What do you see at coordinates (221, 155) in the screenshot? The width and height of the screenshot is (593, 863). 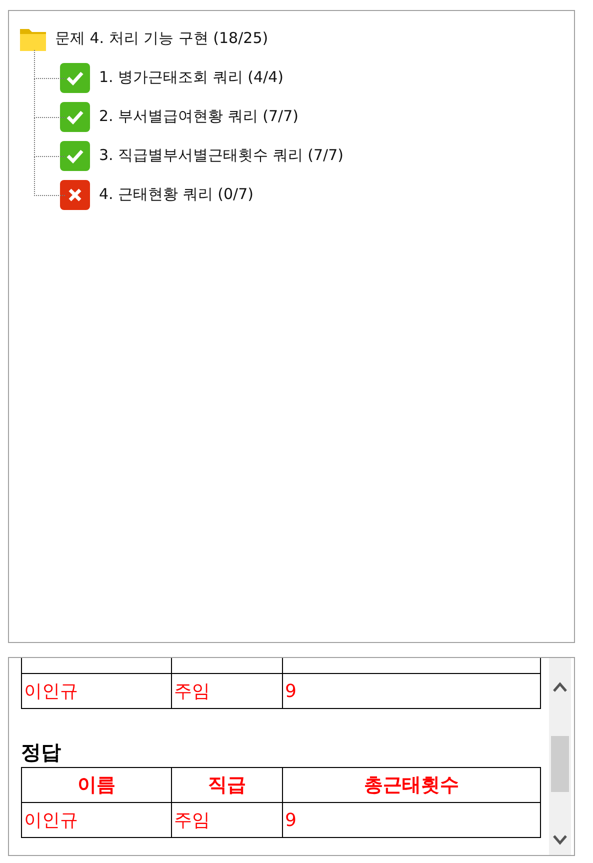 I see `tree-item: 3. 직급별부서별근태횟수 쿼리 (7/7)` at bounding box center [221, 155].